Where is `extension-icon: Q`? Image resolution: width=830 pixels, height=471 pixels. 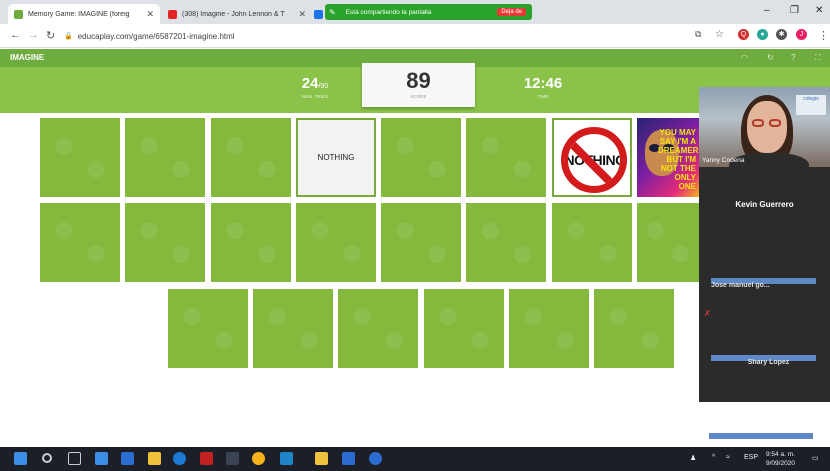
extension-icon: Q is located at coordinates (743, 34).